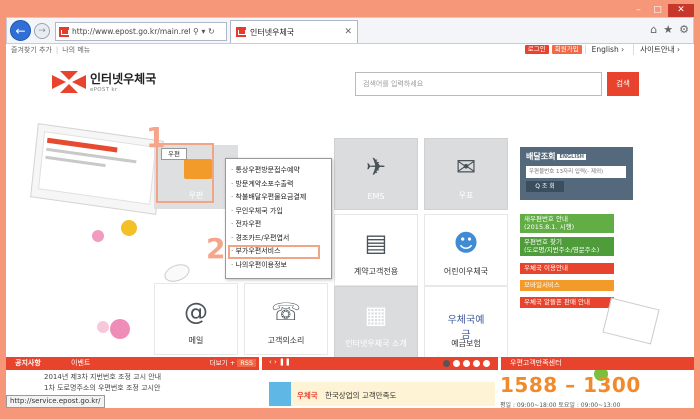  I want to click on customer-center-title: 우편고객만족센터, so click(536, 363).